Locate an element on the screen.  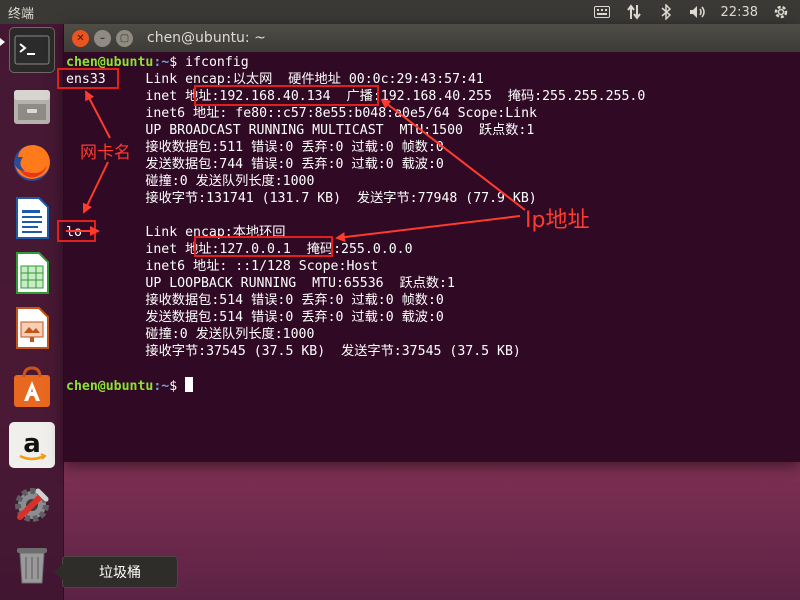
gear-icon is located at coordinates (781, 12).